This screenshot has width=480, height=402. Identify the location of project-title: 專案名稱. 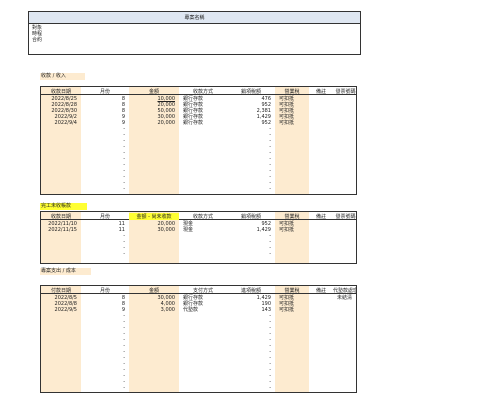
(194, 18).